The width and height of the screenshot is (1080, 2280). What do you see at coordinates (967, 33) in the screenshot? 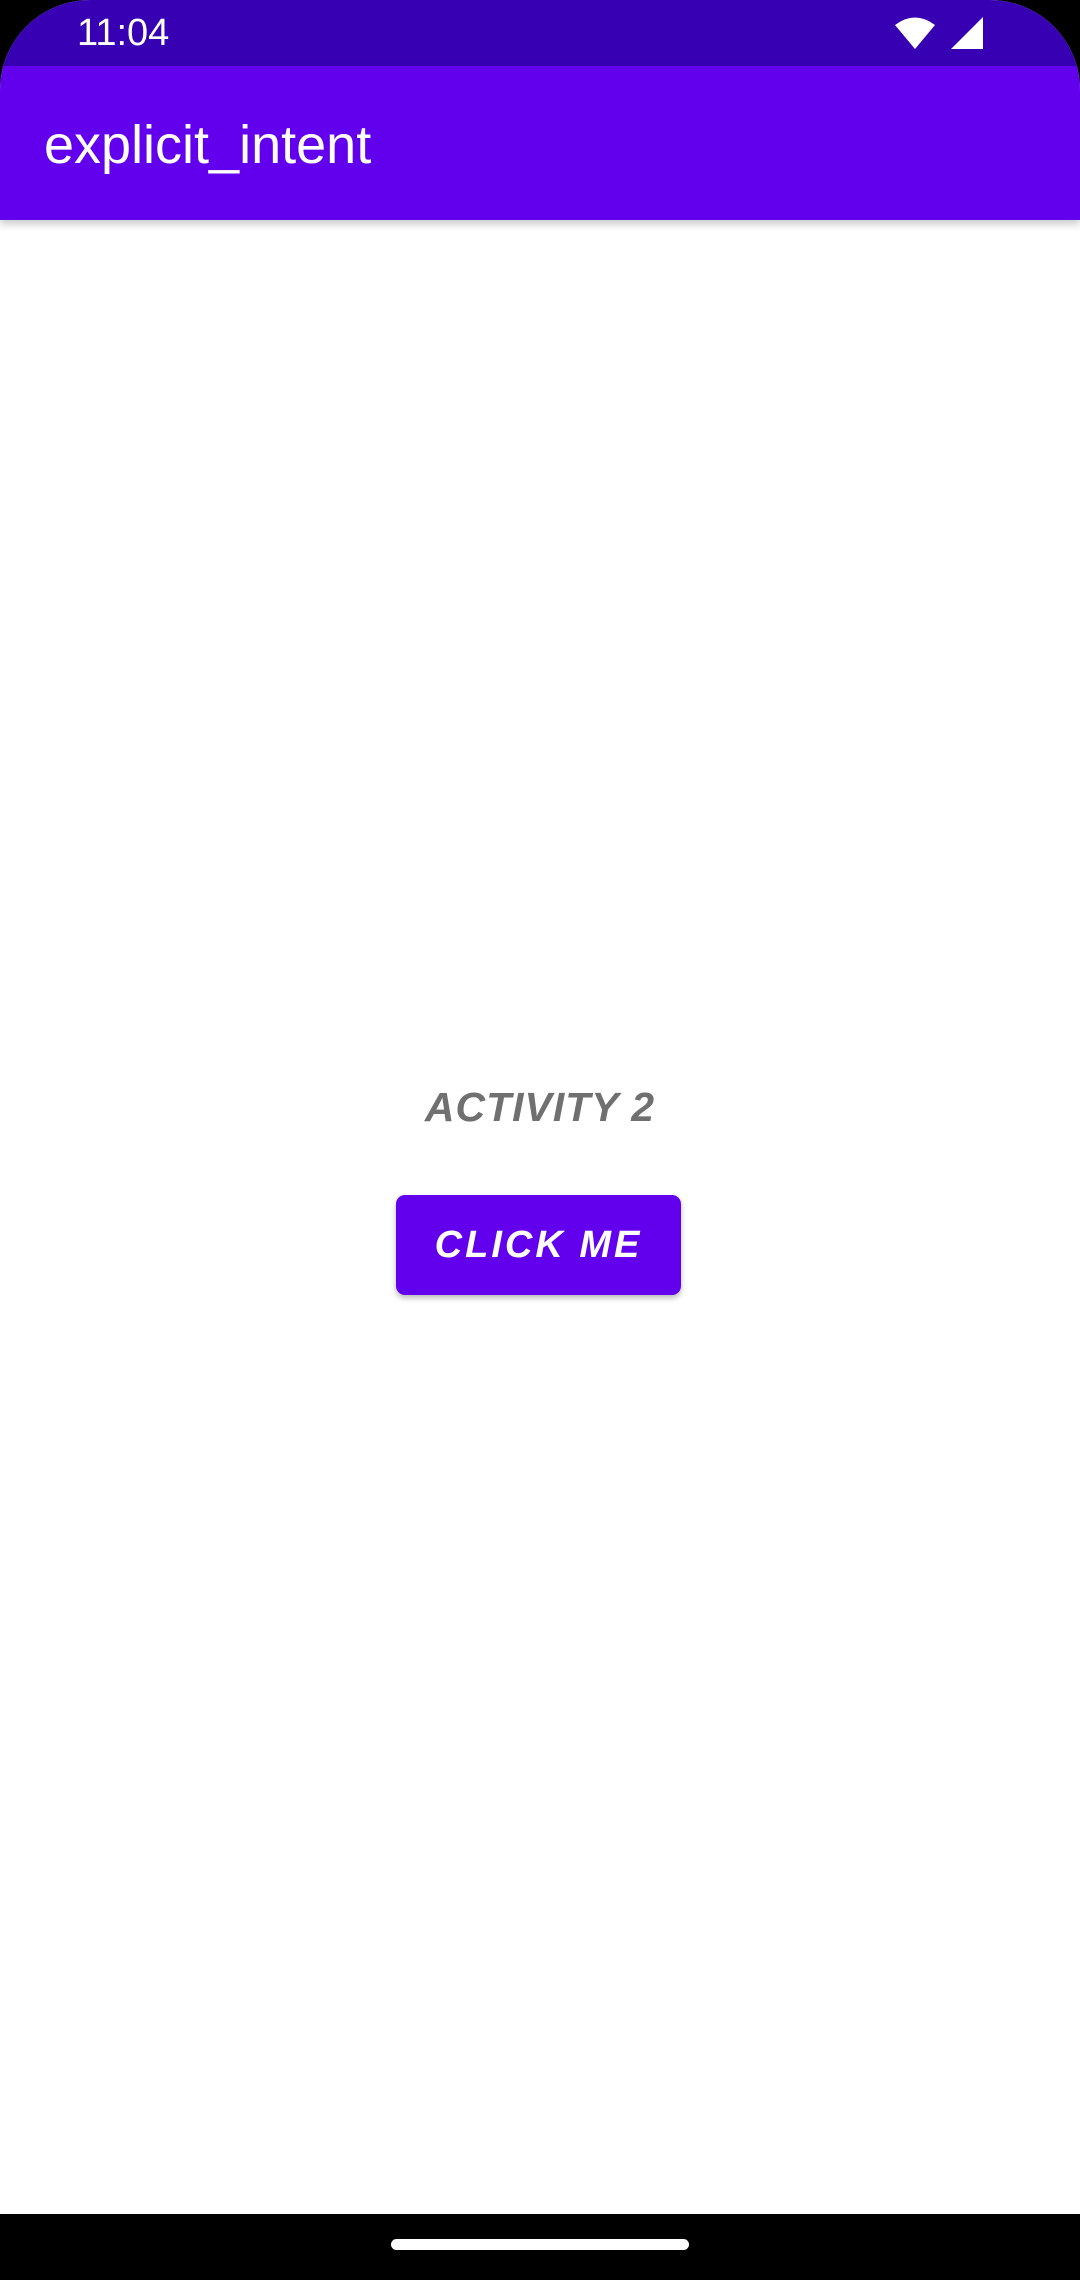
I see `cellular-signal-icon` at bounding box center [967, 33].